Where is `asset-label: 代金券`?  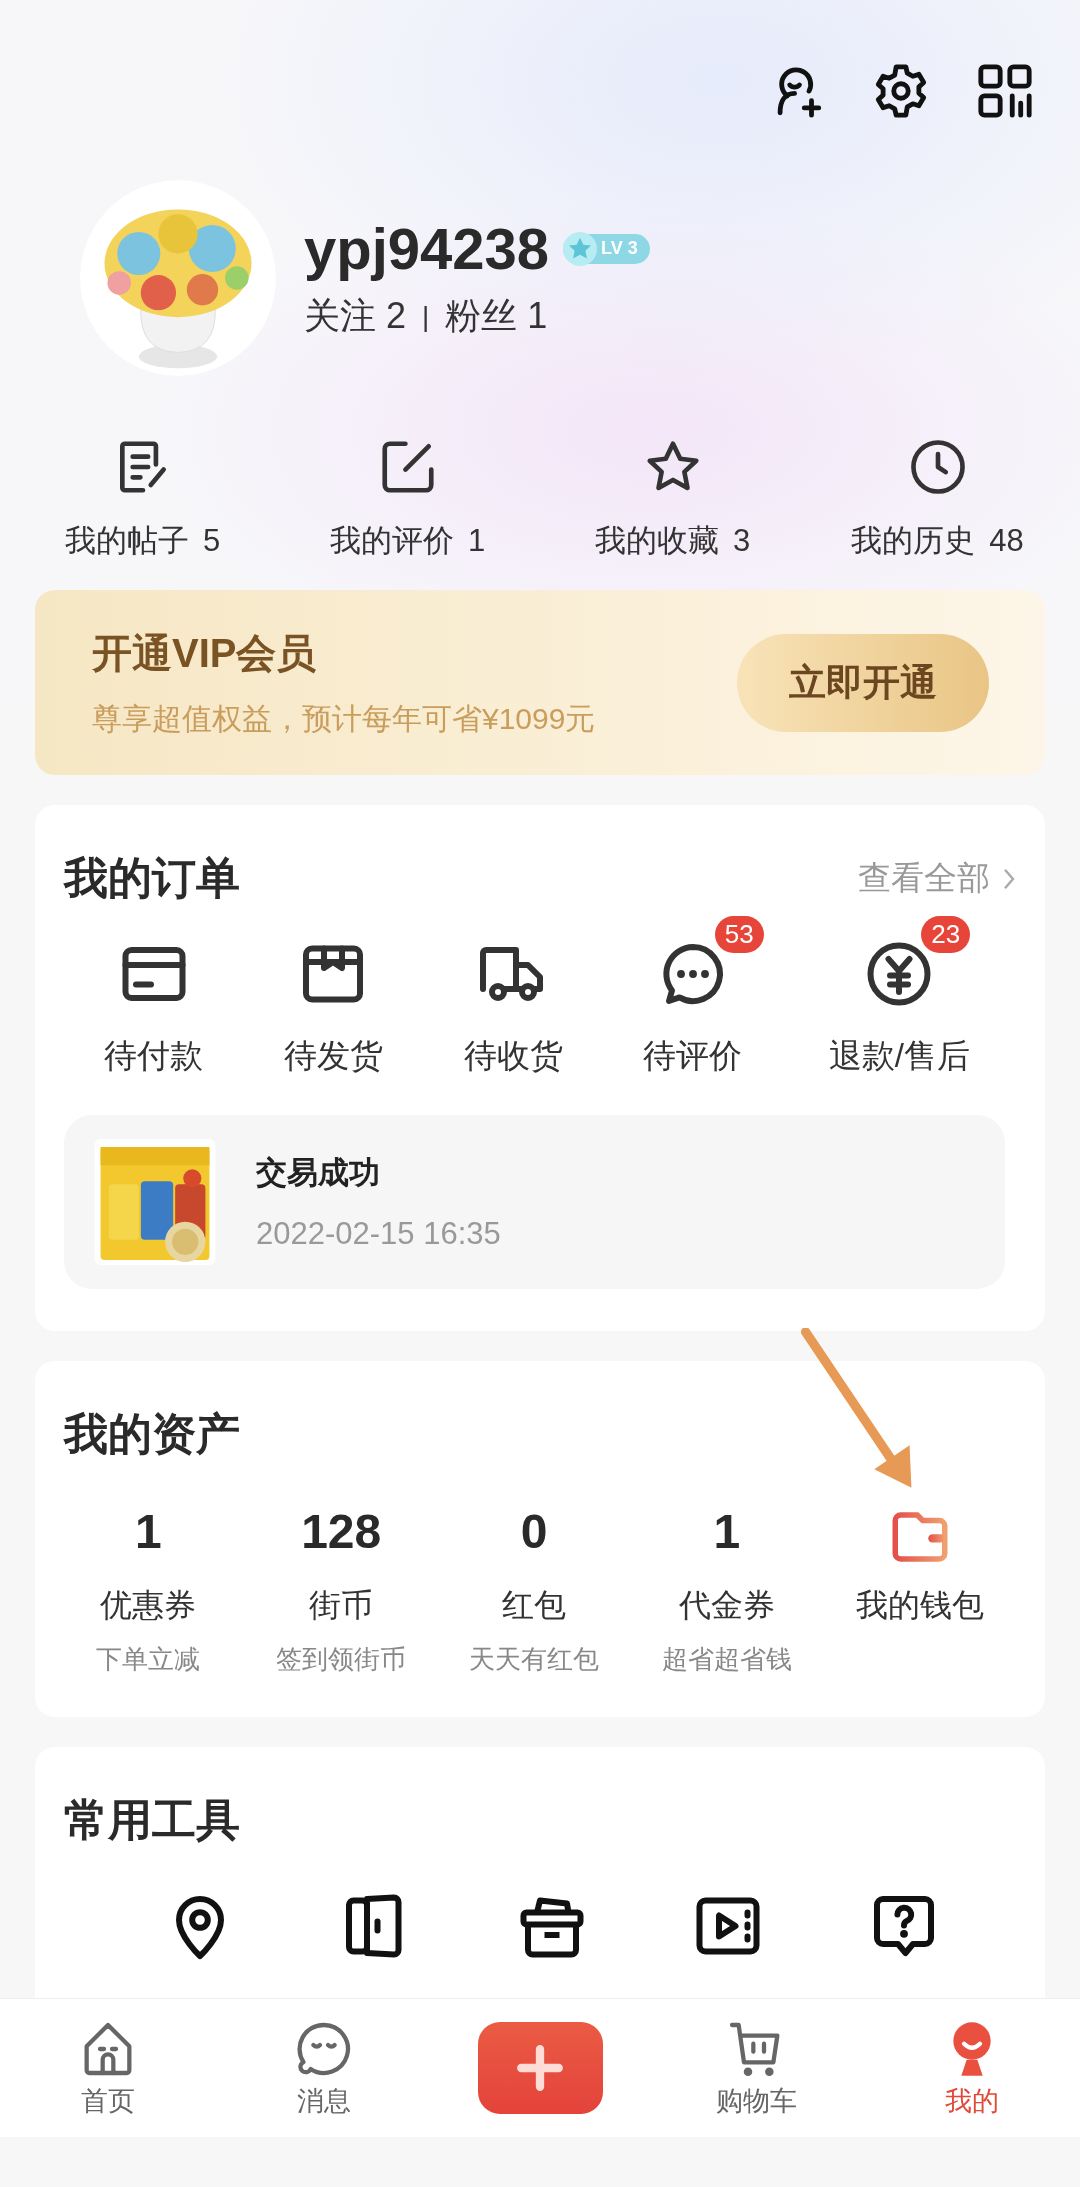
asset-label: 代金券 is located at coordinates (726, 1606).